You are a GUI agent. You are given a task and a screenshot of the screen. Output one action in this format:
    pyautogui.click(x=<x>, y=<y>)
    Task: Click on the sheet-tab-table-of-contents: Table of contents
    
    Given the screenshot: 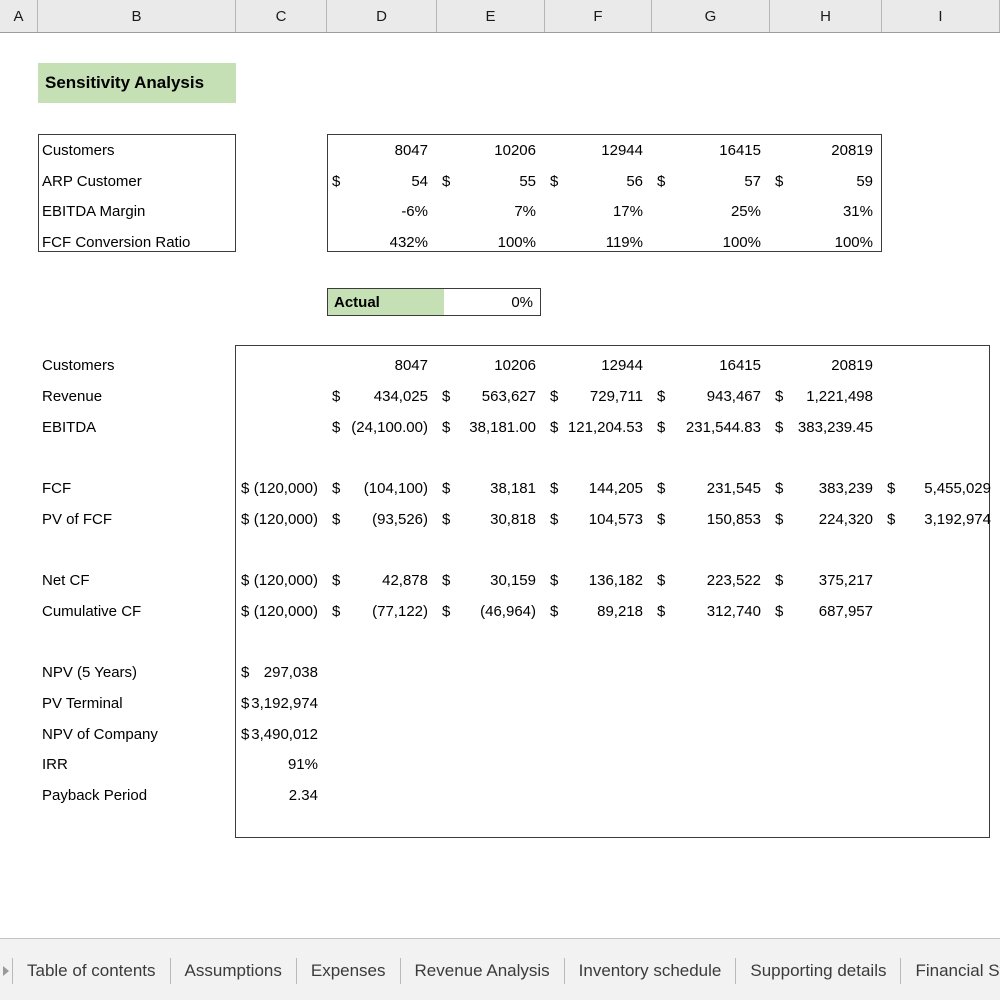 What is the action you would take?
    pyautogui.click(x=91, y=971)
    